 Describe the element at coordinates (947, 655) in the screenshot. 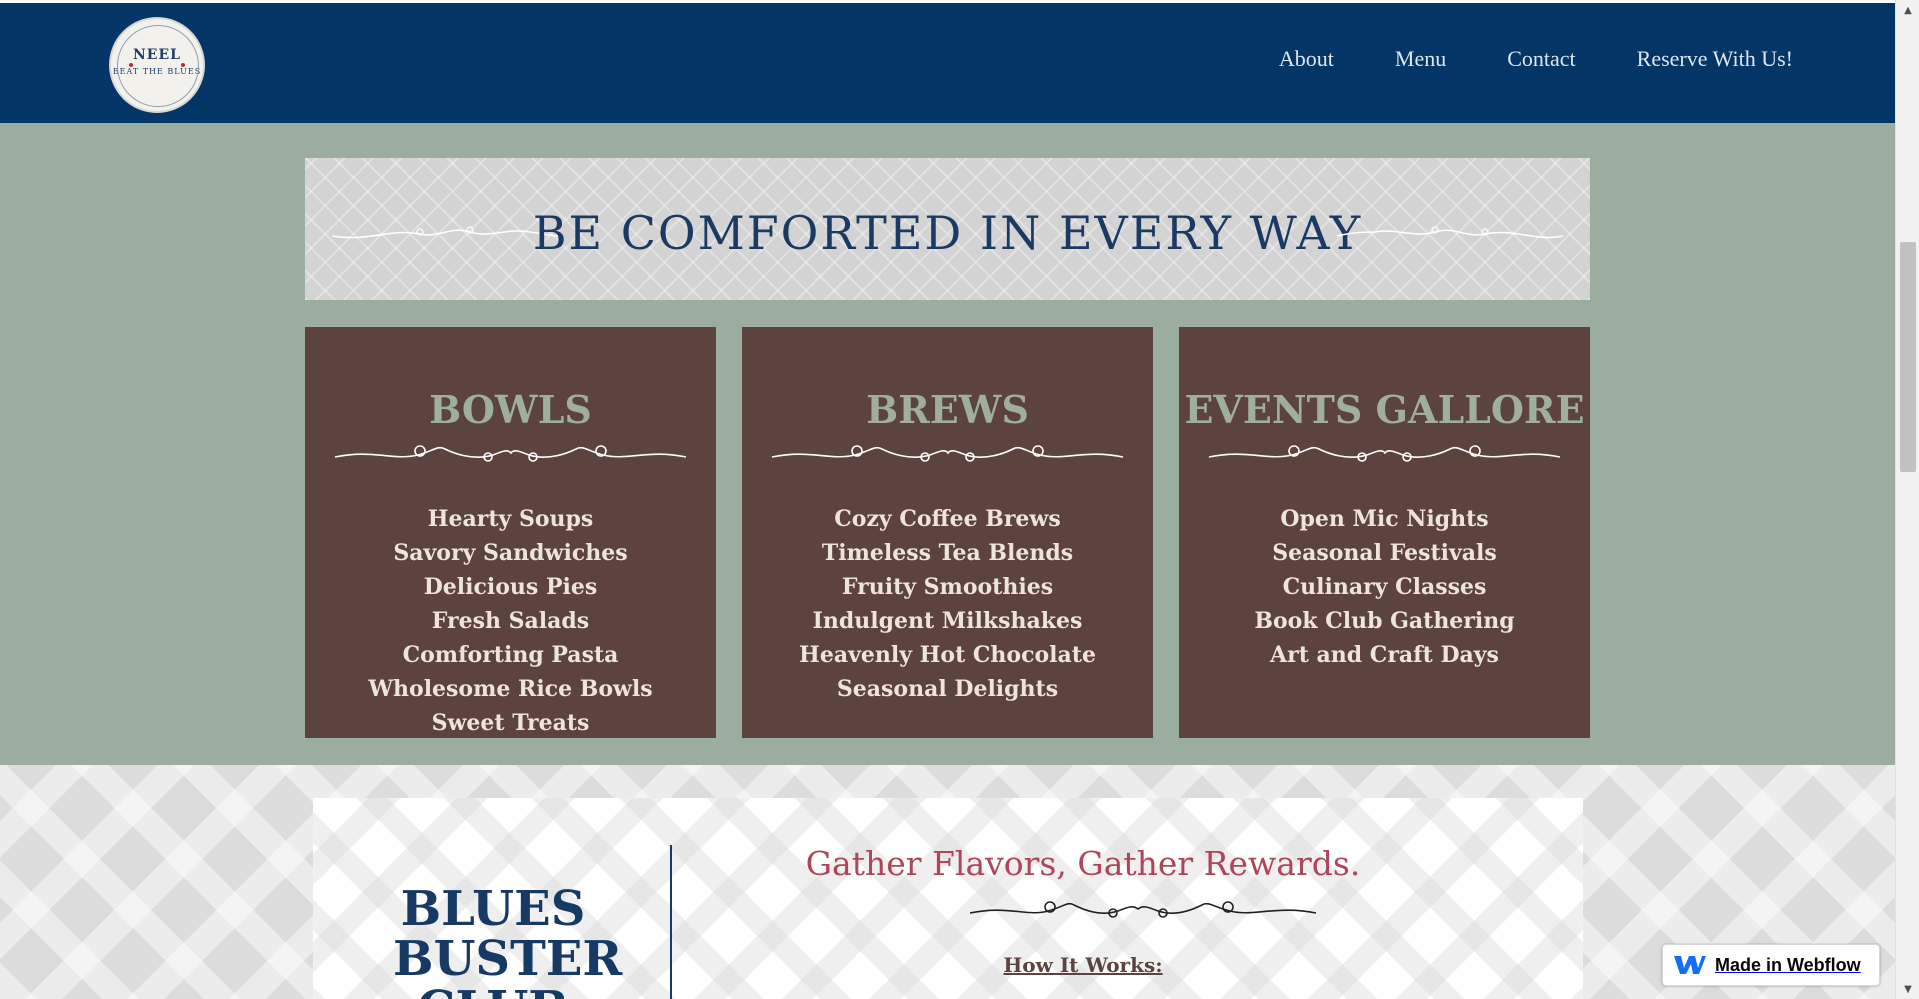

I see `list-item: Heavenly Hot Chocolate` at that location.